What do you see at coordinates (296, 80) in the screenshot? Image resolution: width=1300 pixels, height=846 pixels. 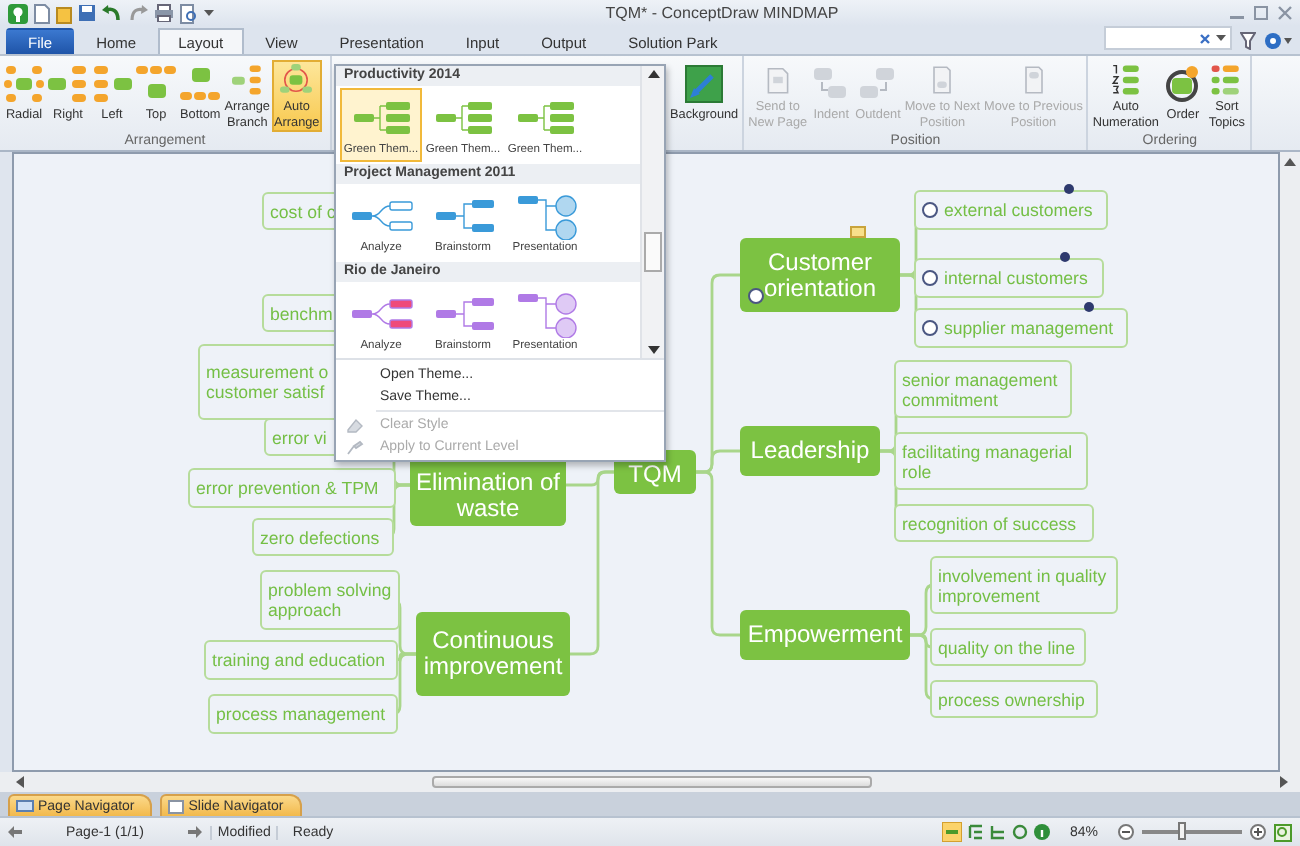 I see `node-ring-icon` at bounding box center [296, 80].